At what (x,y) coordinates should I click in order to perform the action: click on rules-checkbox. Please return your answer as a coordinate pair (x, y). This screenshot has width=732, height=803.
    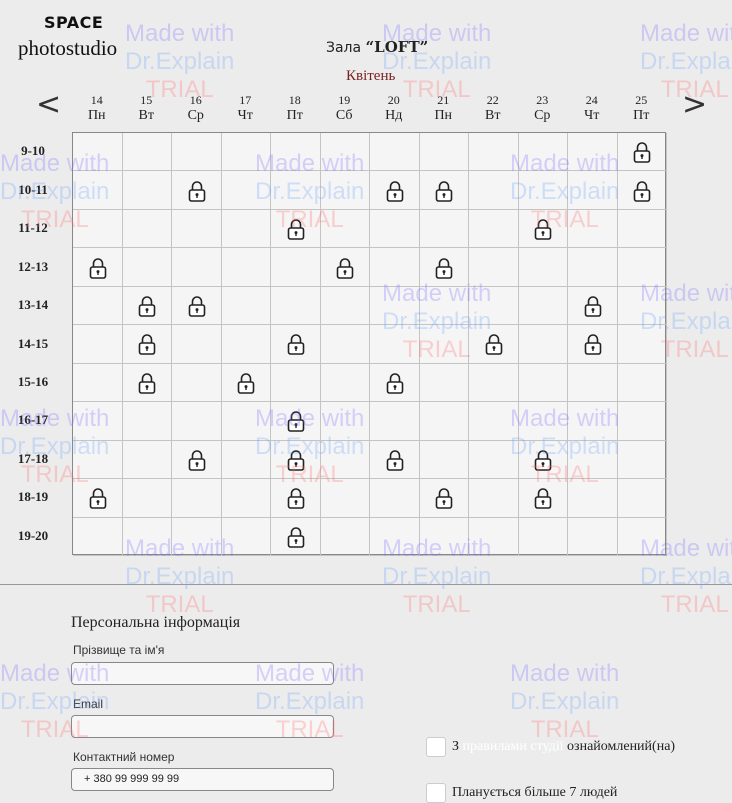
    Looking at the image, I should click on (436, 747).